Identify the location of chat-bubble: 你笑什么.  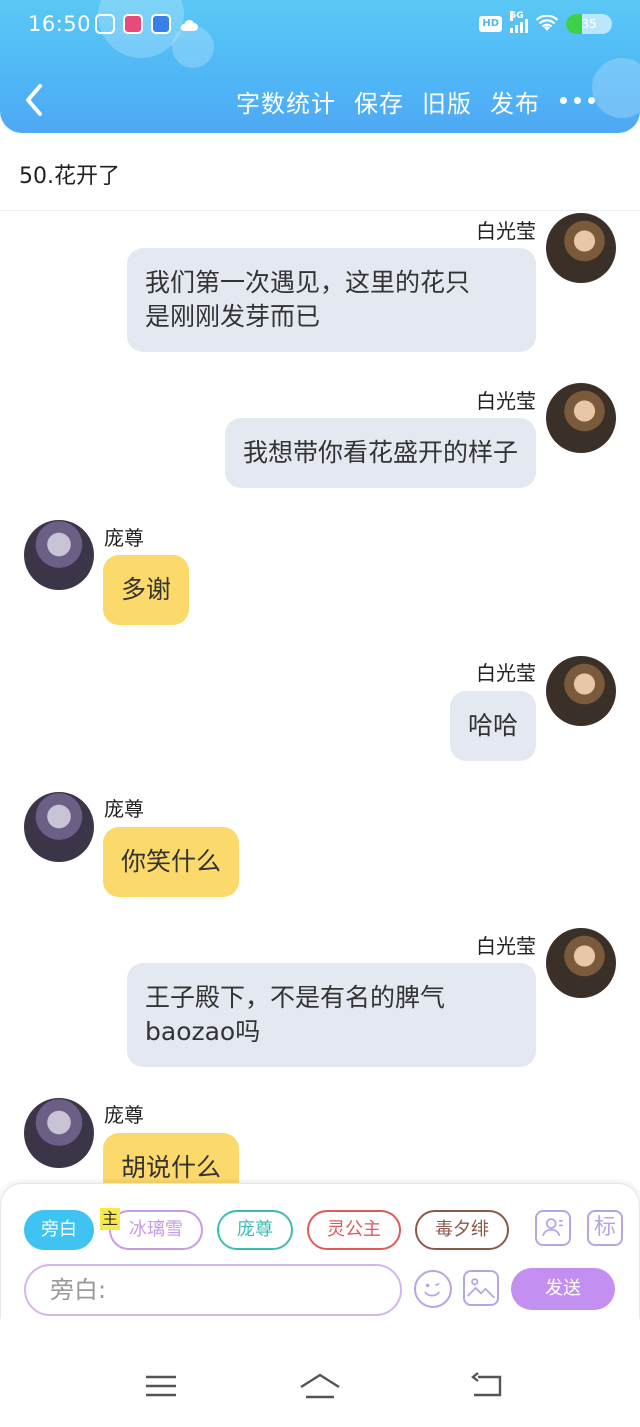
(171, 862).